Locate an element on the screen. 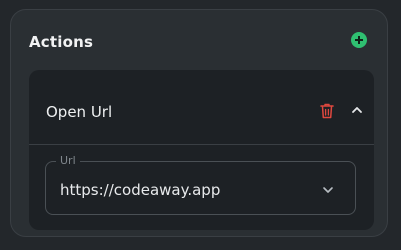  url-label: Url is located at coordinates (68, 160).